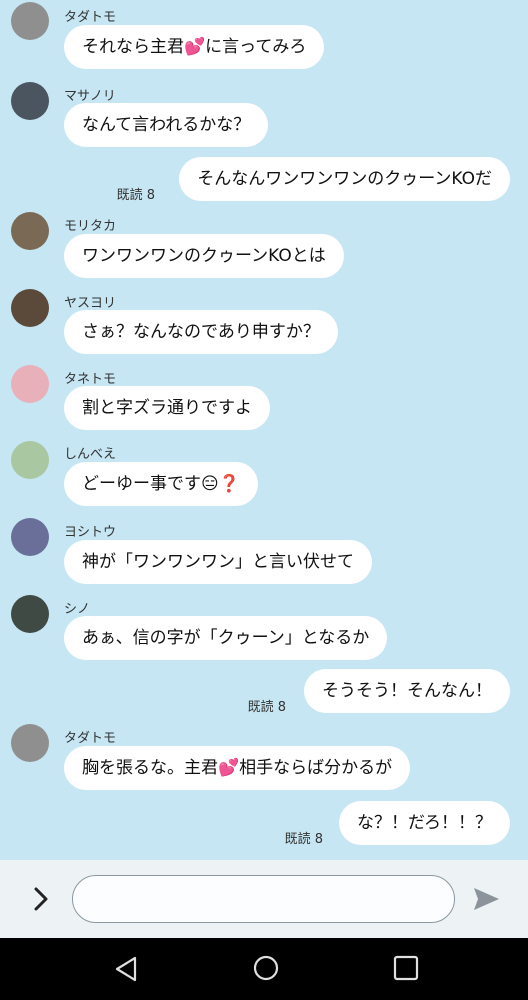 This screenshot has height=1000, width=528. What do you see at coordinates (90, 532) in the screenshot?
I see `sender-name: ヨシトウ` at bounding box center [90, 532].